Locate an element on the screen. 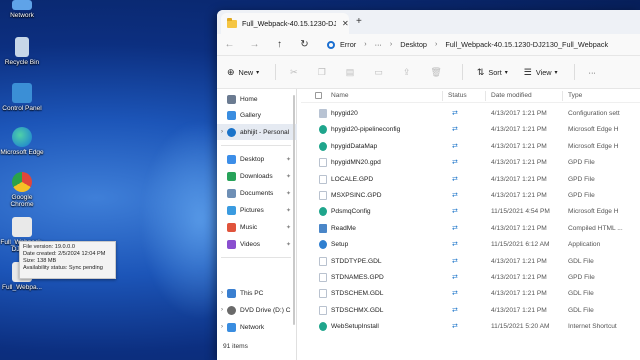  share-icon: ⇪ is located at coordinates (406, 71).